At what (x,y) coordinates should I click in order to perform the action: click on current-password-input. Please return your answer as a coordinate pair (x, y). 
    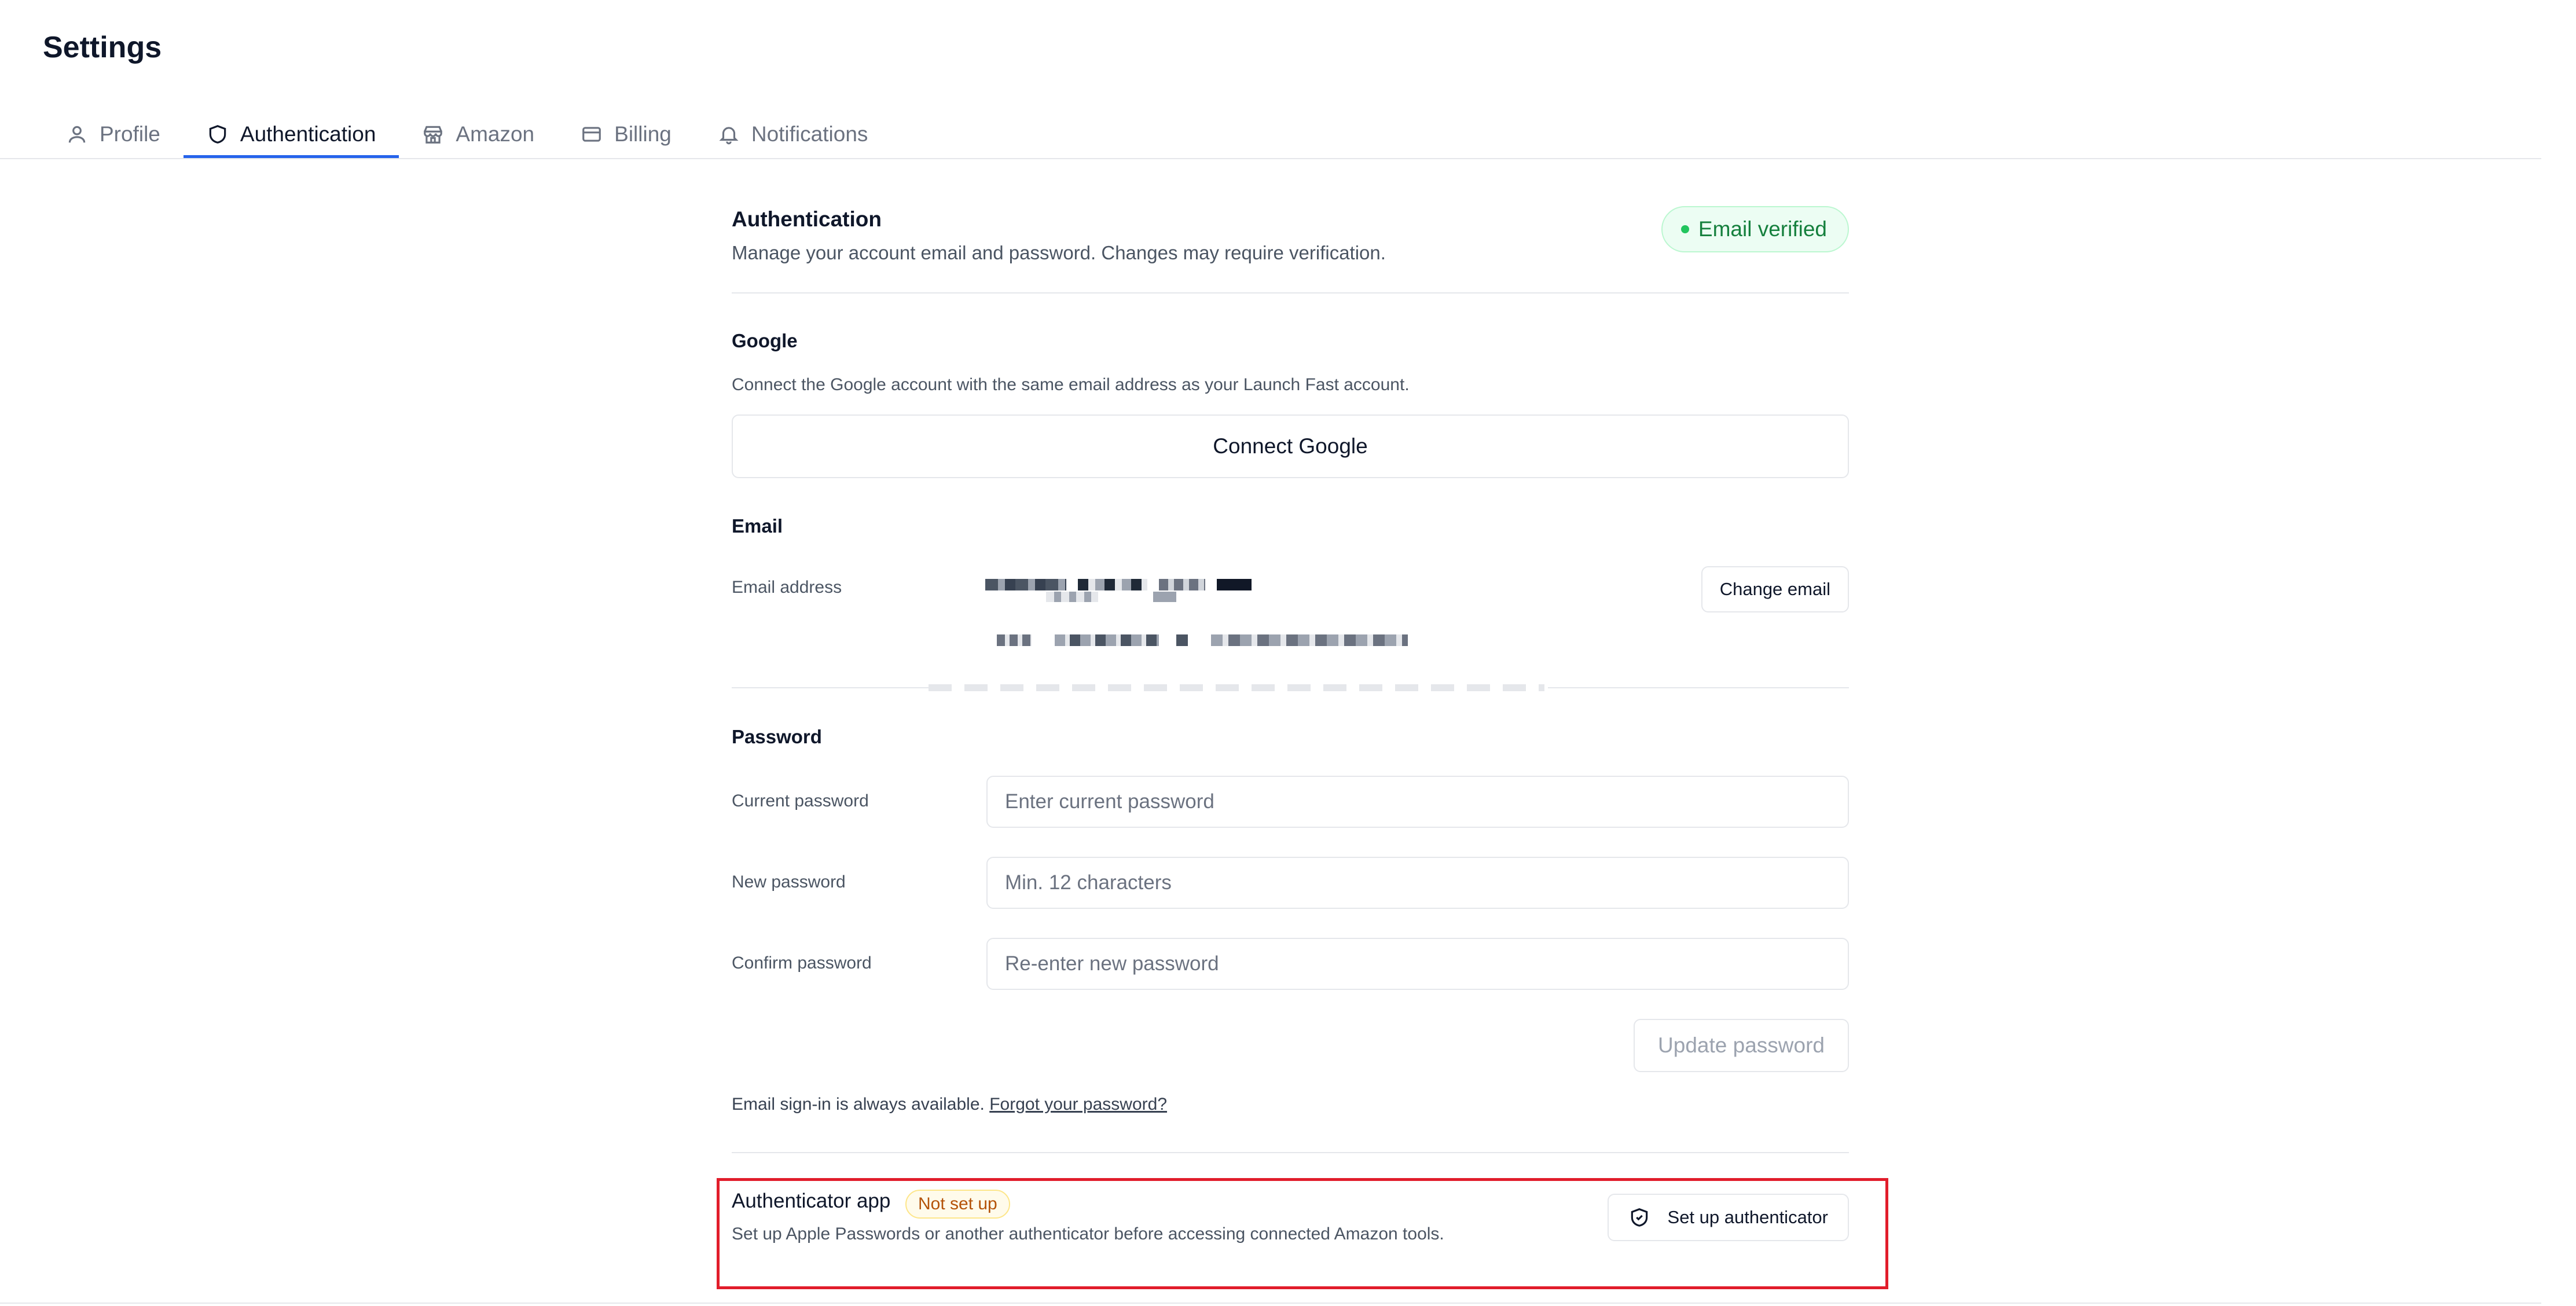
    Looking at the image, I should click on (1417, 802).